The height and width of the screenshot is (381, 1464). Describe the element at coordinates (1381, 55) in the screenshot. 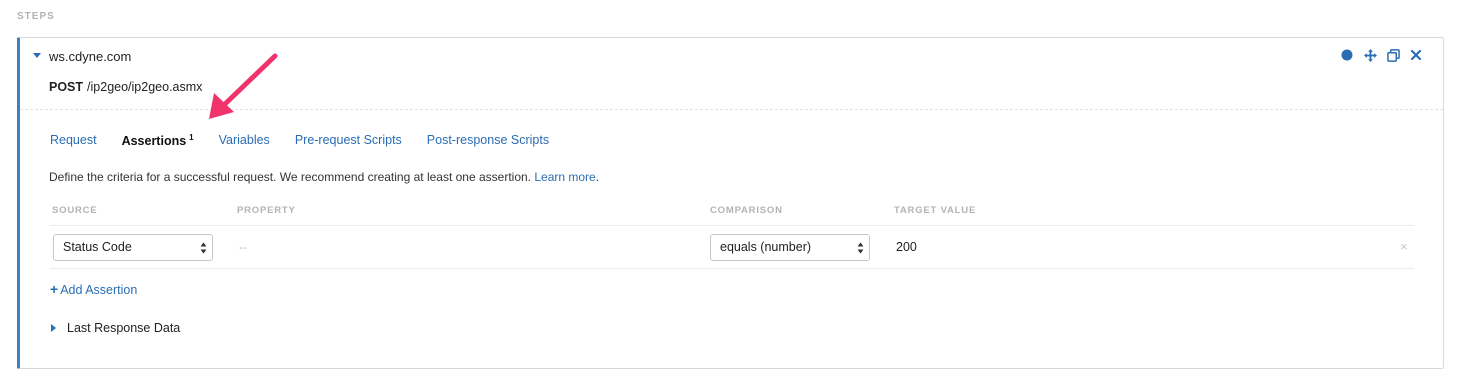

I see `step-toolbar` at that location.